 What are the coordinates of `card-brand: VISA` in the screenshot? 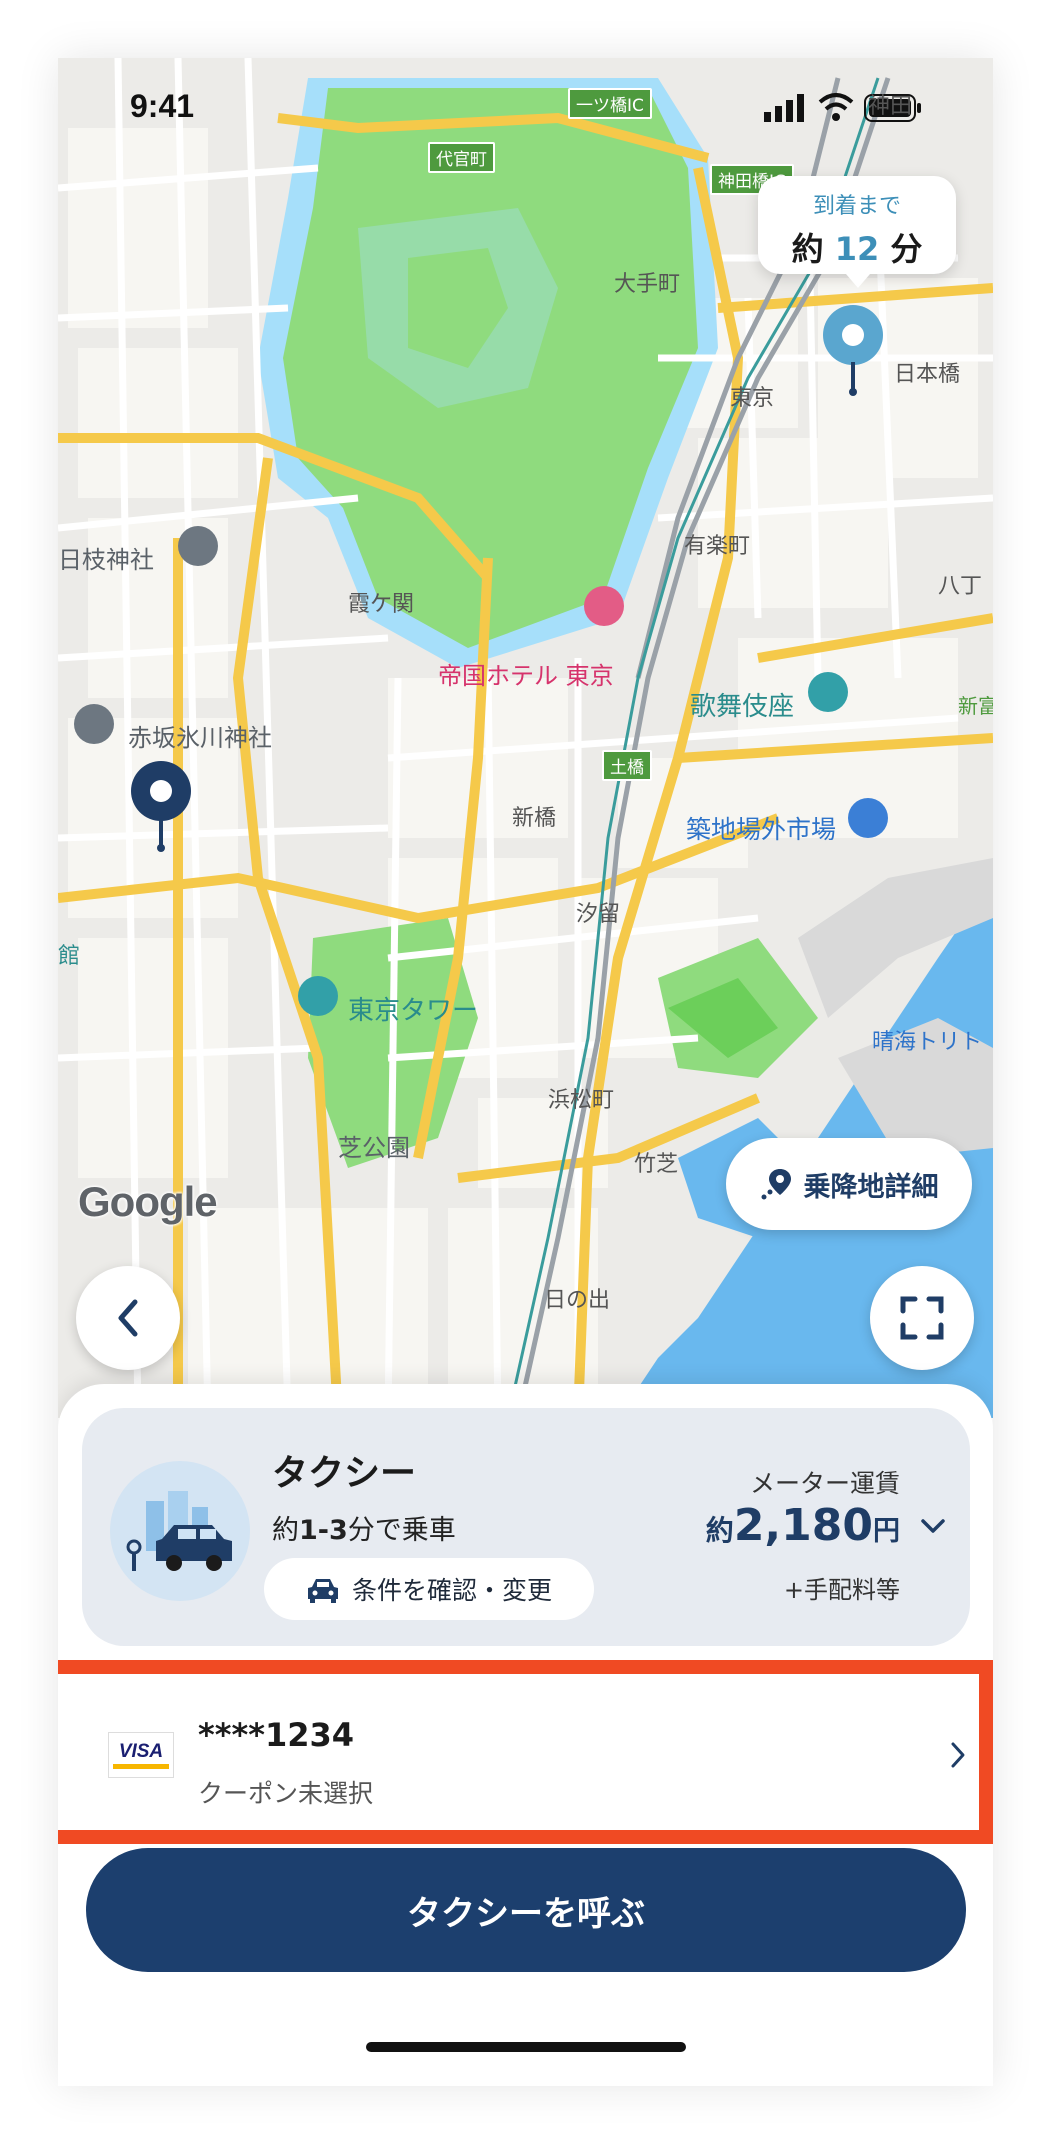 It's located at (141, 1751).